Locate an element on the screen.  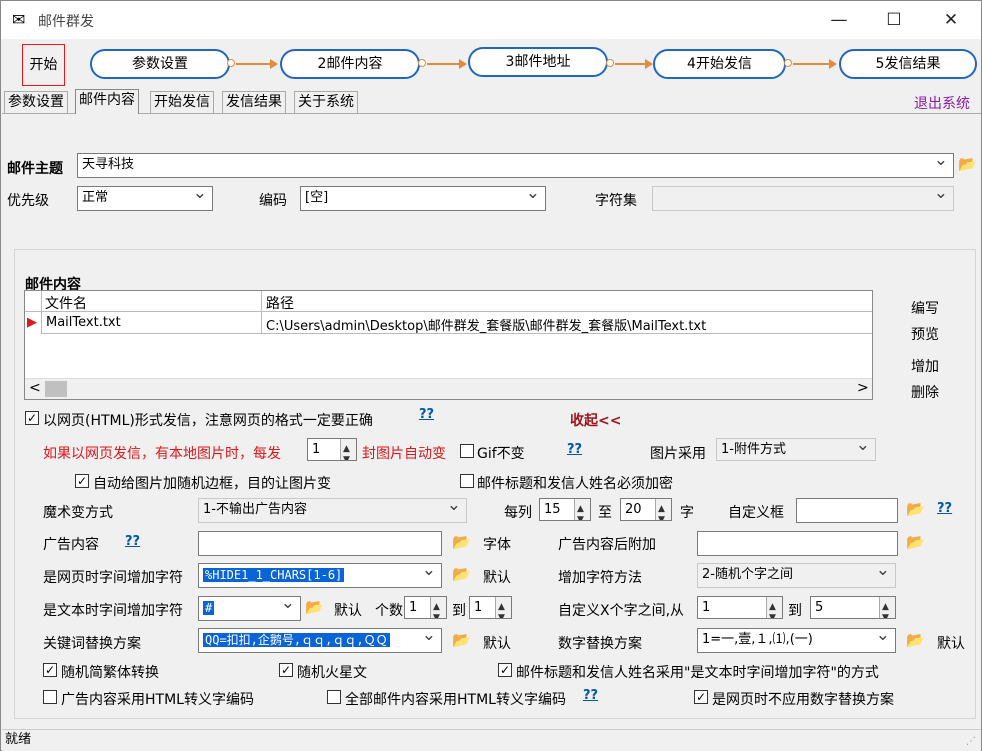
grid-col-path: 路径 is located at coordinates (280, 303).